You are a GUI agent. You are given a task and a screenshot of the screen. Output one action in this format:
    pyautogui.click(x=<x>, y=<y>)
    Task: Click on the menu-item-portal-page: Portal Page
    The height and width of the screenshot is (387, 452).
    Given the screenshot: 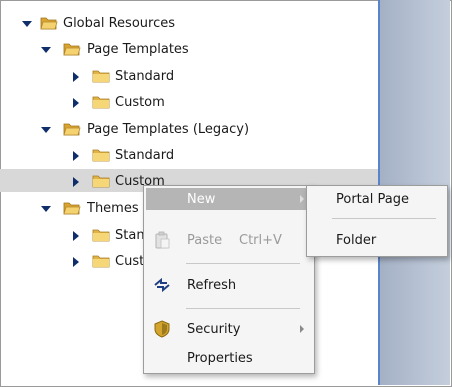 What is the action you would take?
    pyautogui.click(x=377, y=199)
    